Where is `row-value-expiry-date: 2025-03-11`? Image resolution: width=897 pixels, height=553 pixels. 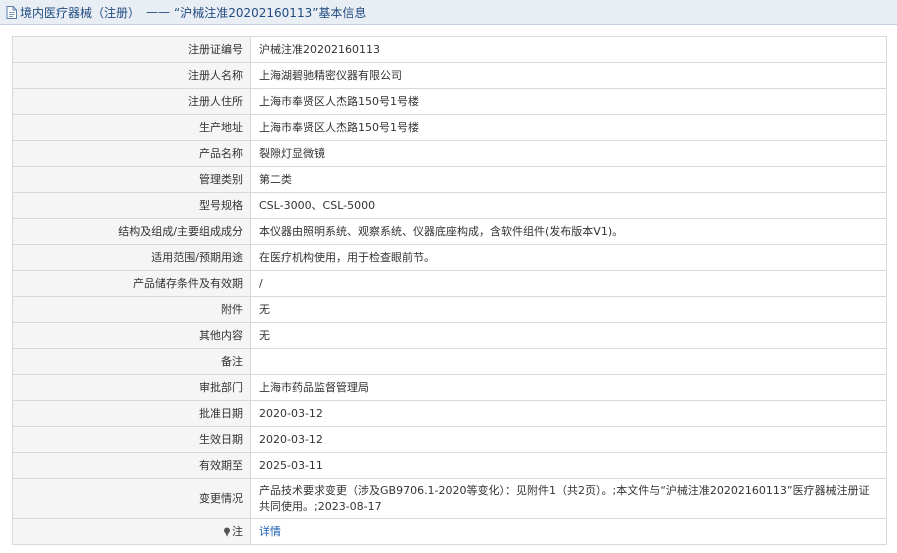
row-value-expiry-date: 2025-03-11 is located at coordinates (568, 465).